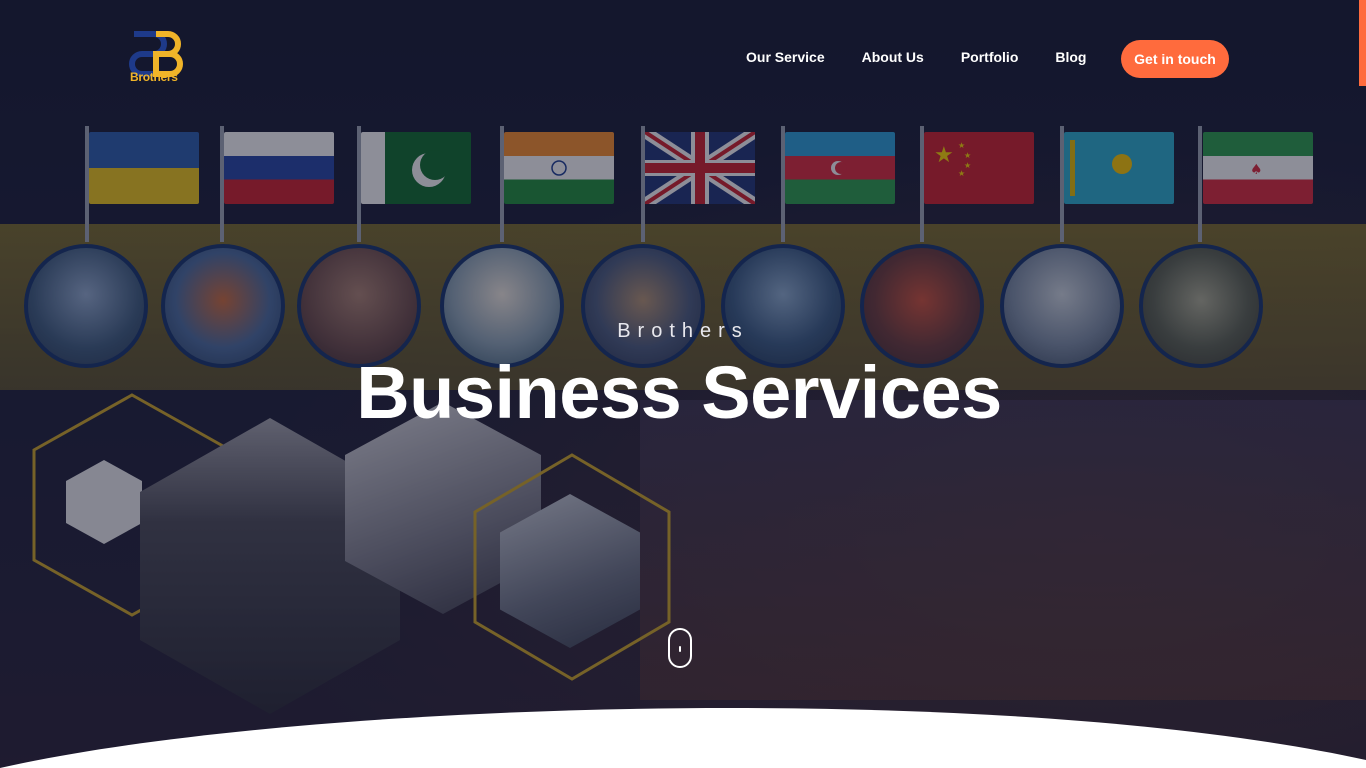 The height and width of the screenshot is (768, 1366). What do you see at coordinates (934, 57) in the screenshot?
I see `main-navigation: Our Service About Us Portfolio Blog` at bounding box center [934, 57].